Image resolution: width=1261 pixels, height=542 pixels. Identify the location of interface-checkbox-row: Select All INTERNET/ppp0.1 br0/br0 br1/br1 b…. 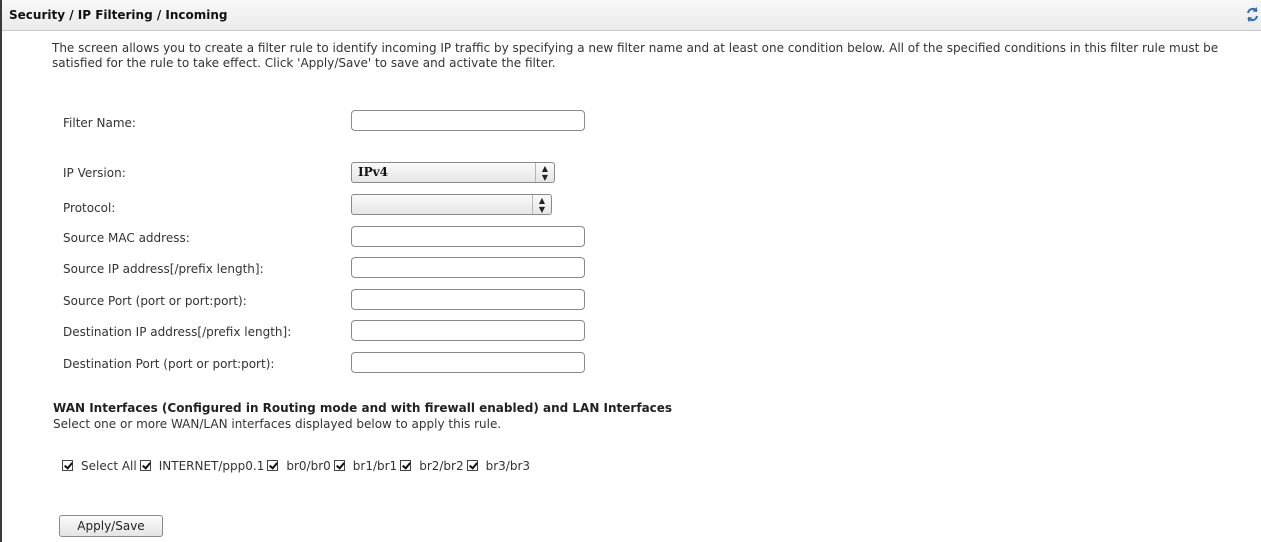
(297, 465).